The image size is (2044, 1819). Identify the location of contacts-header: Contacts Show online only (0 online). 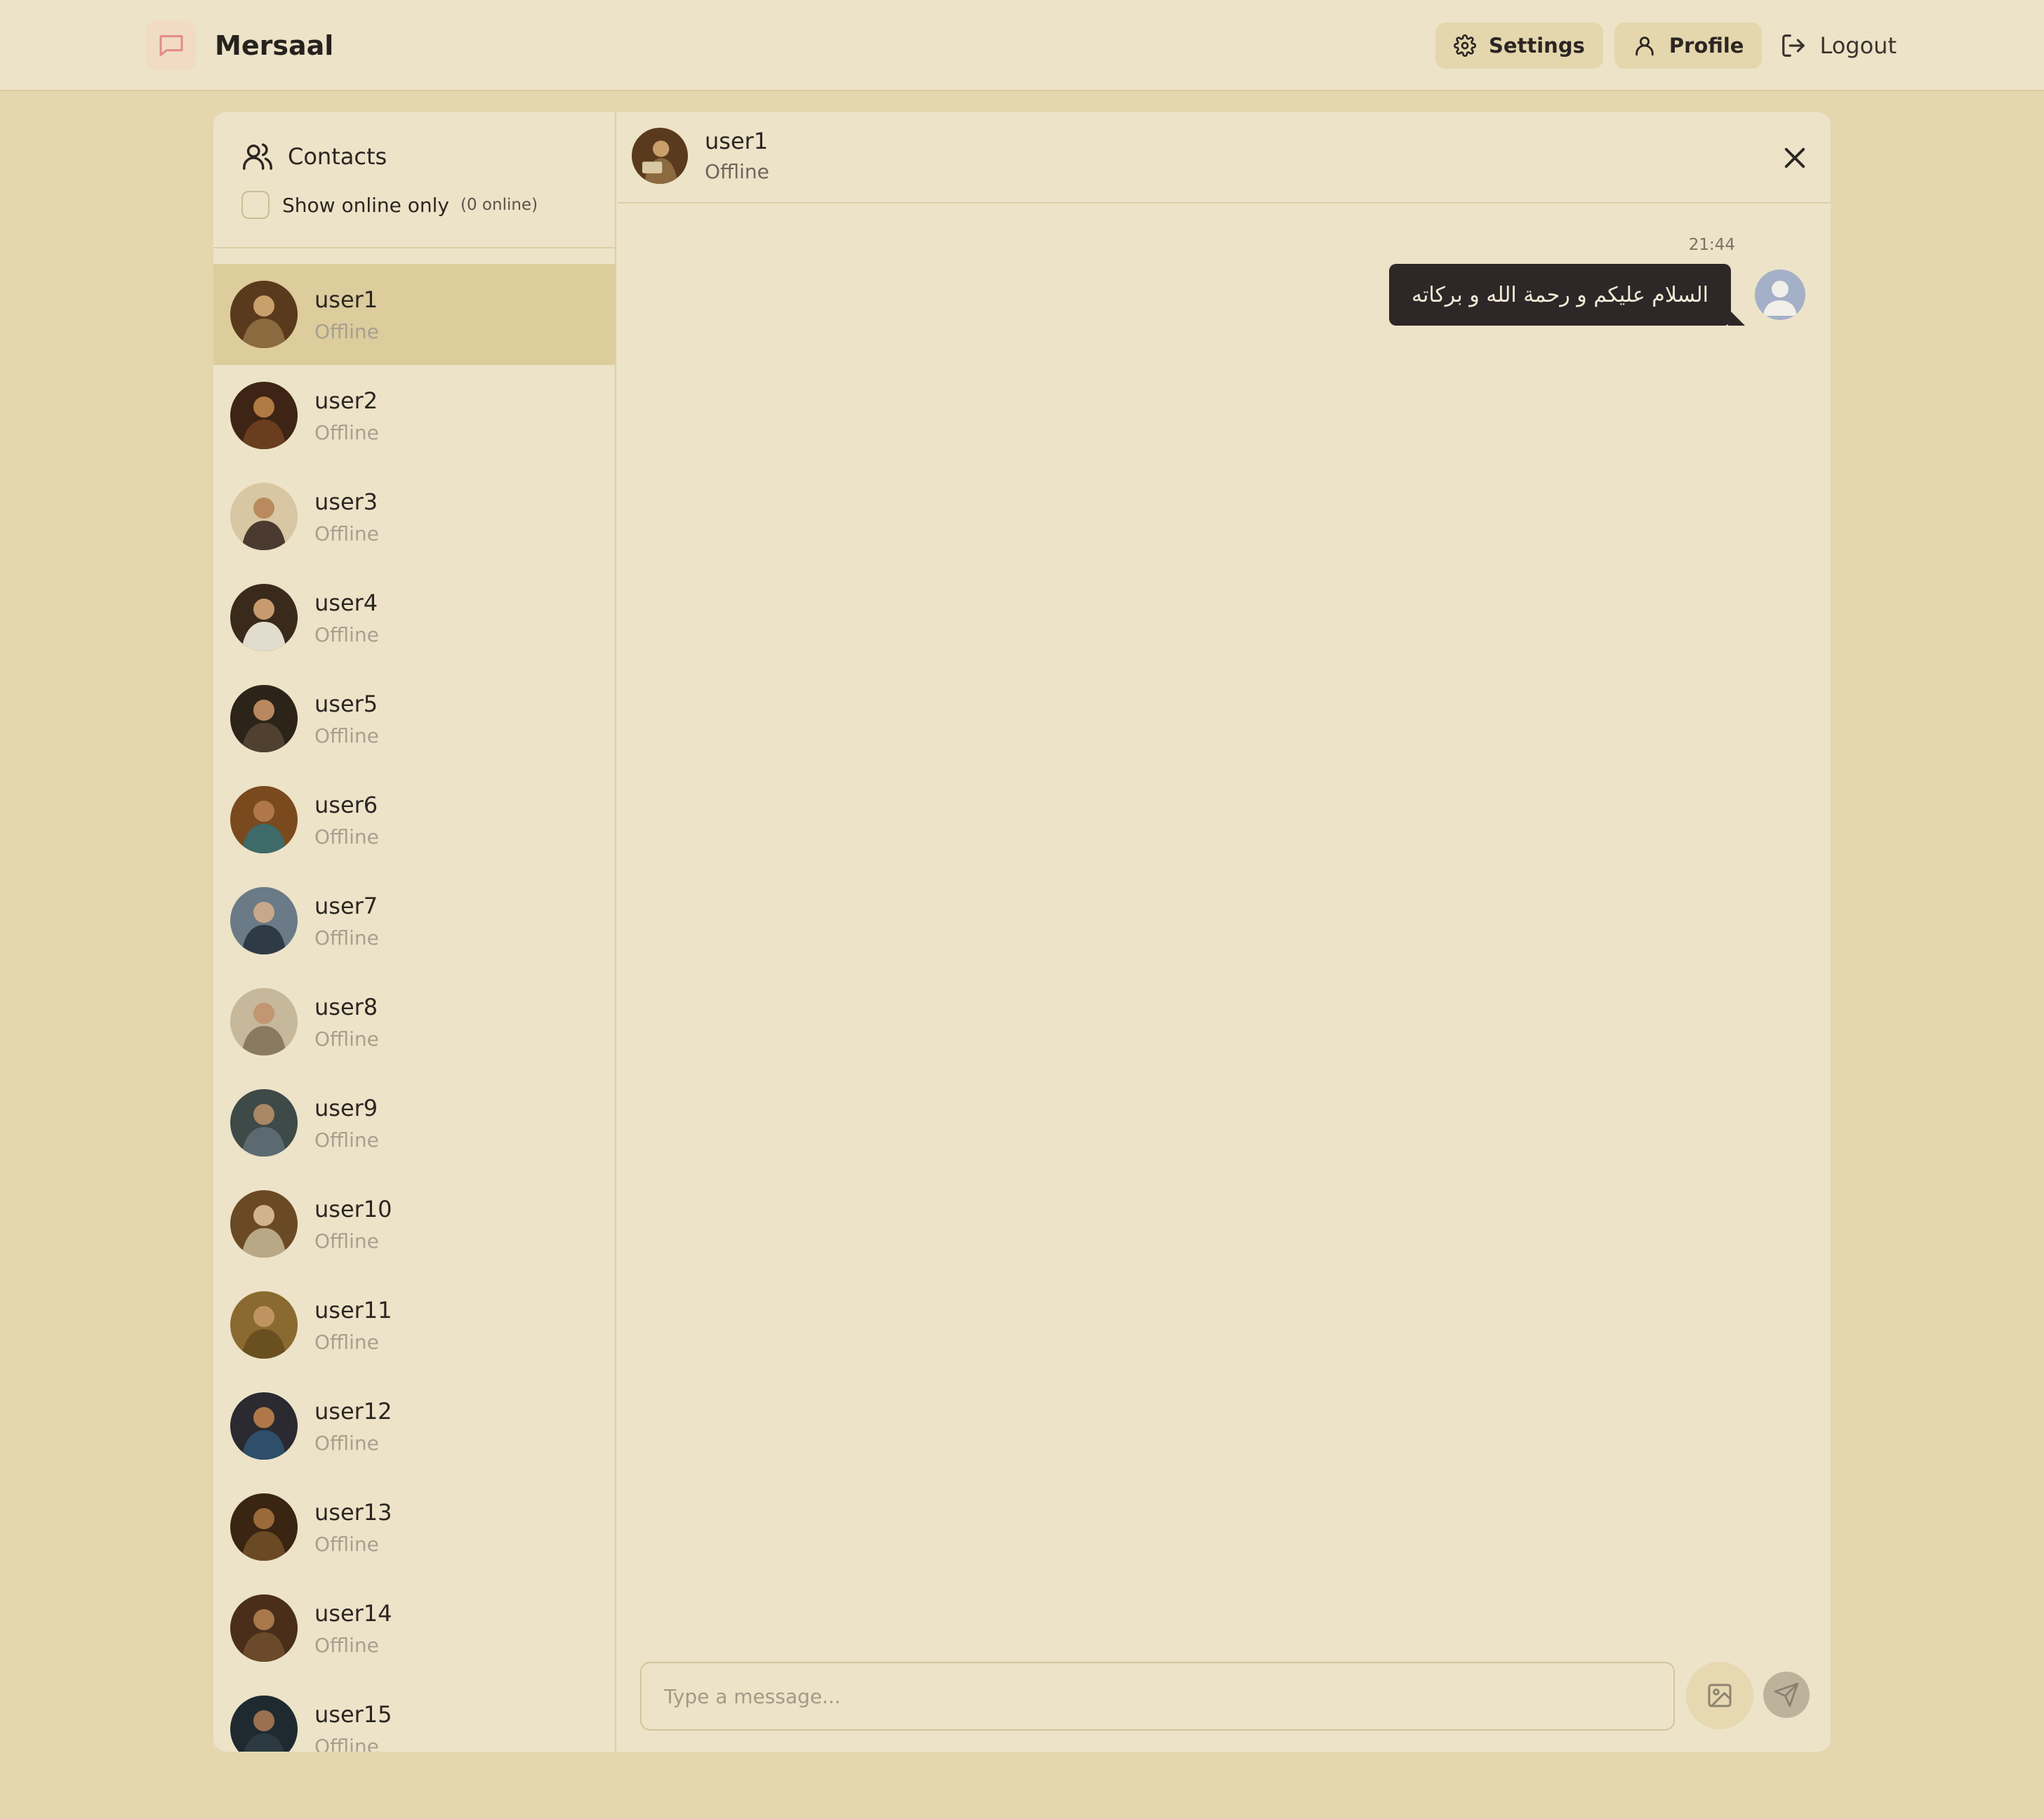
(414, 180).